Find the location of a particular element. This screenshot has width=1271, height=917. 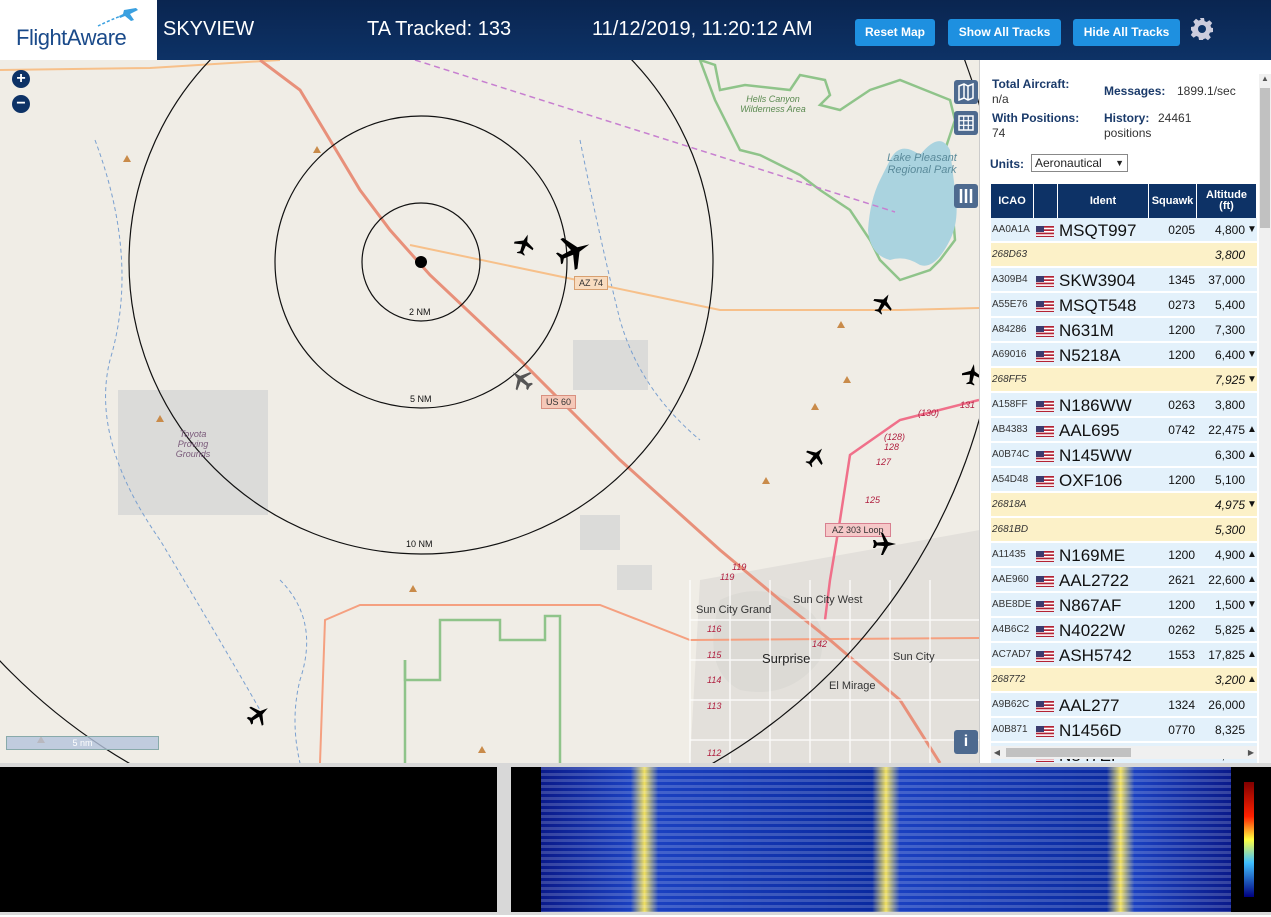

route-number: 115 is located at coordinates (714, 655).